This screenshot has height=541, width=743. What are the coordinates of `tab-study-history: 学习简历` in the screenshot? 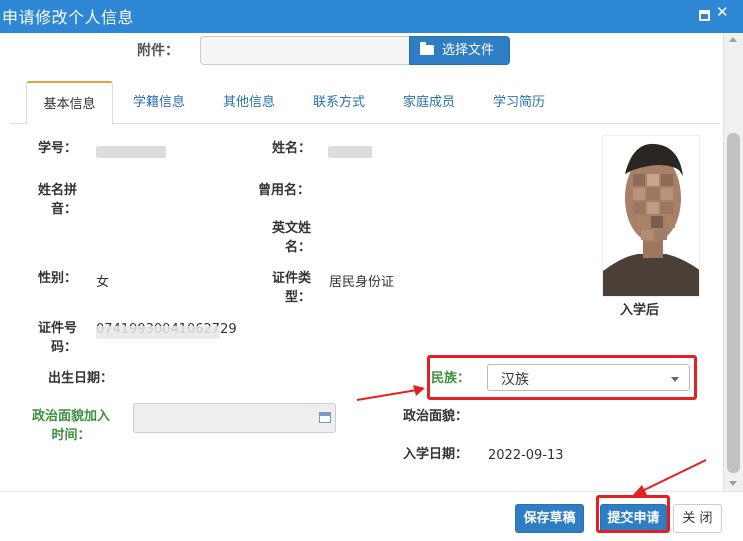 It's located at (519, 102).